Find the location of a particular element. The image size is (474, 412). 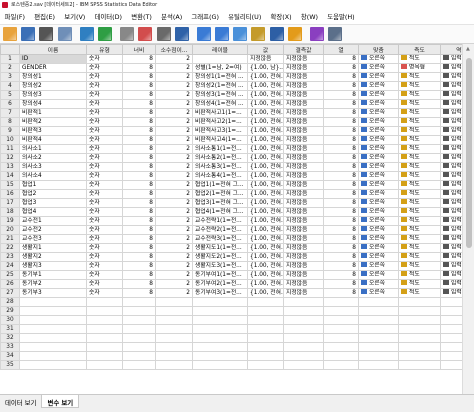

name-header: 이름 is located at coordinates (53, 49).